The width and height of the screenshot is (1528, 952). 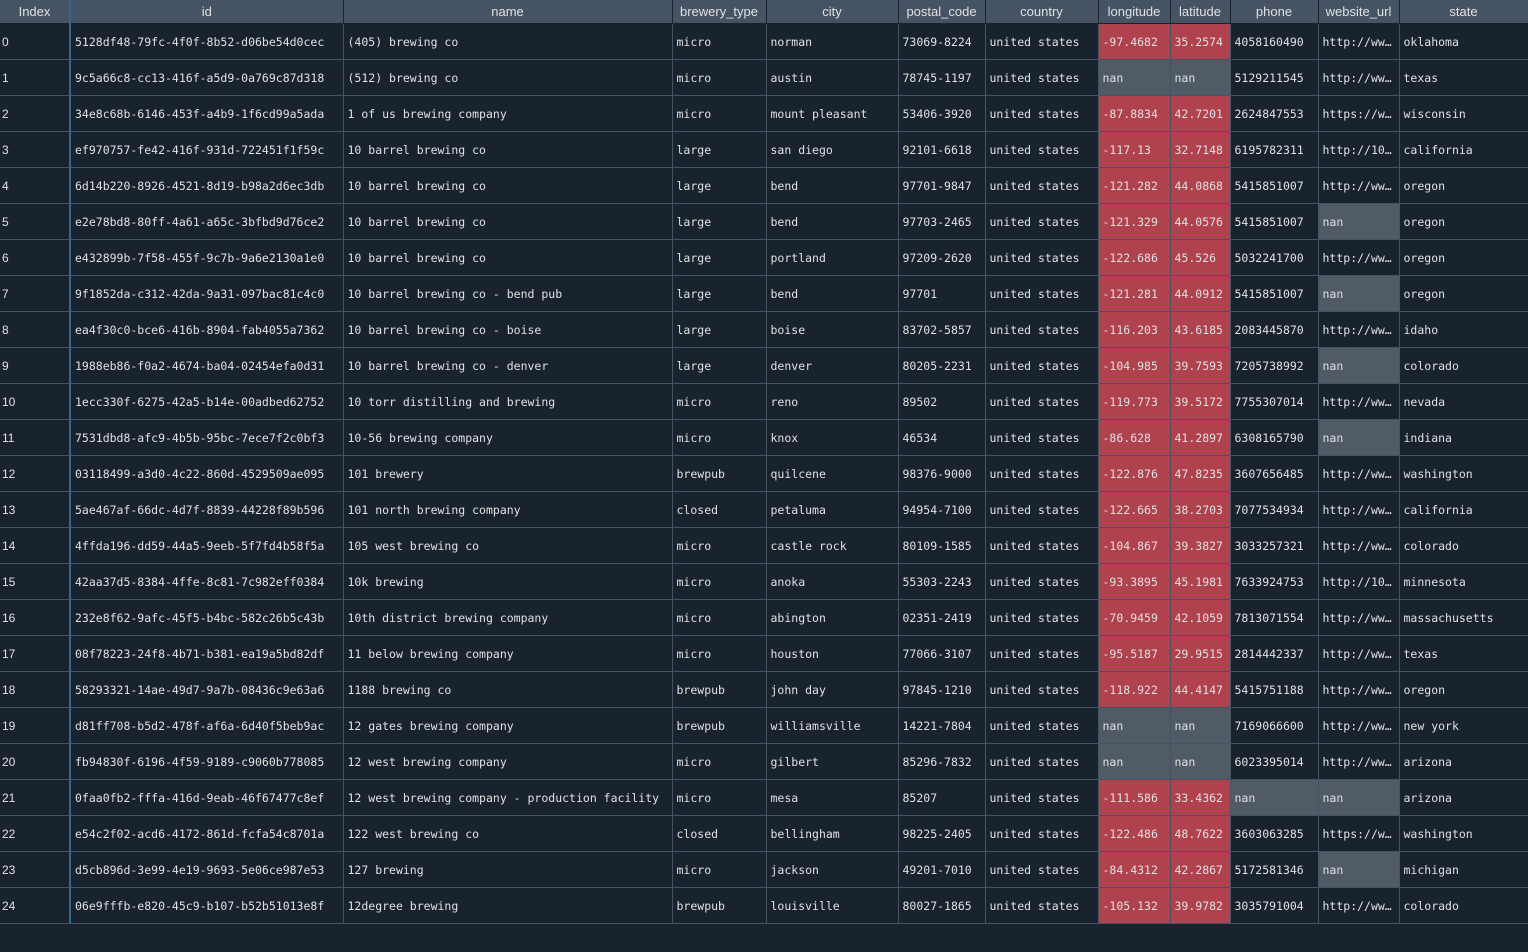 I want to click on cell-latitude: 44.4147, so click(x=1200, y=689).